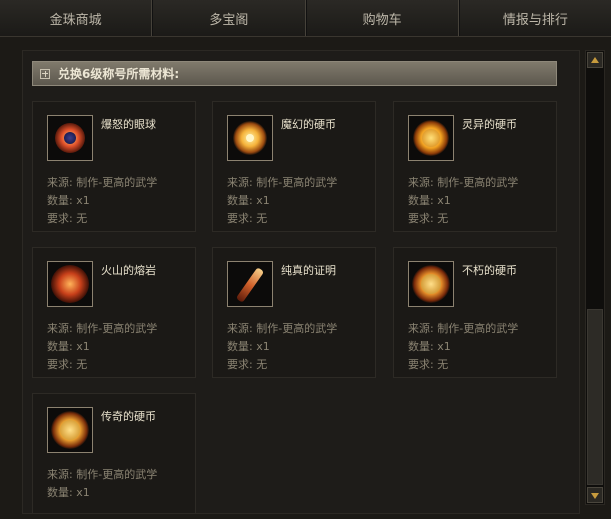 The width and height of the screenshot is (611, 519). What do you see at coordinates (45, 73) in the screenshot?
I see `expand-icon` at bounding box center [45, 73].